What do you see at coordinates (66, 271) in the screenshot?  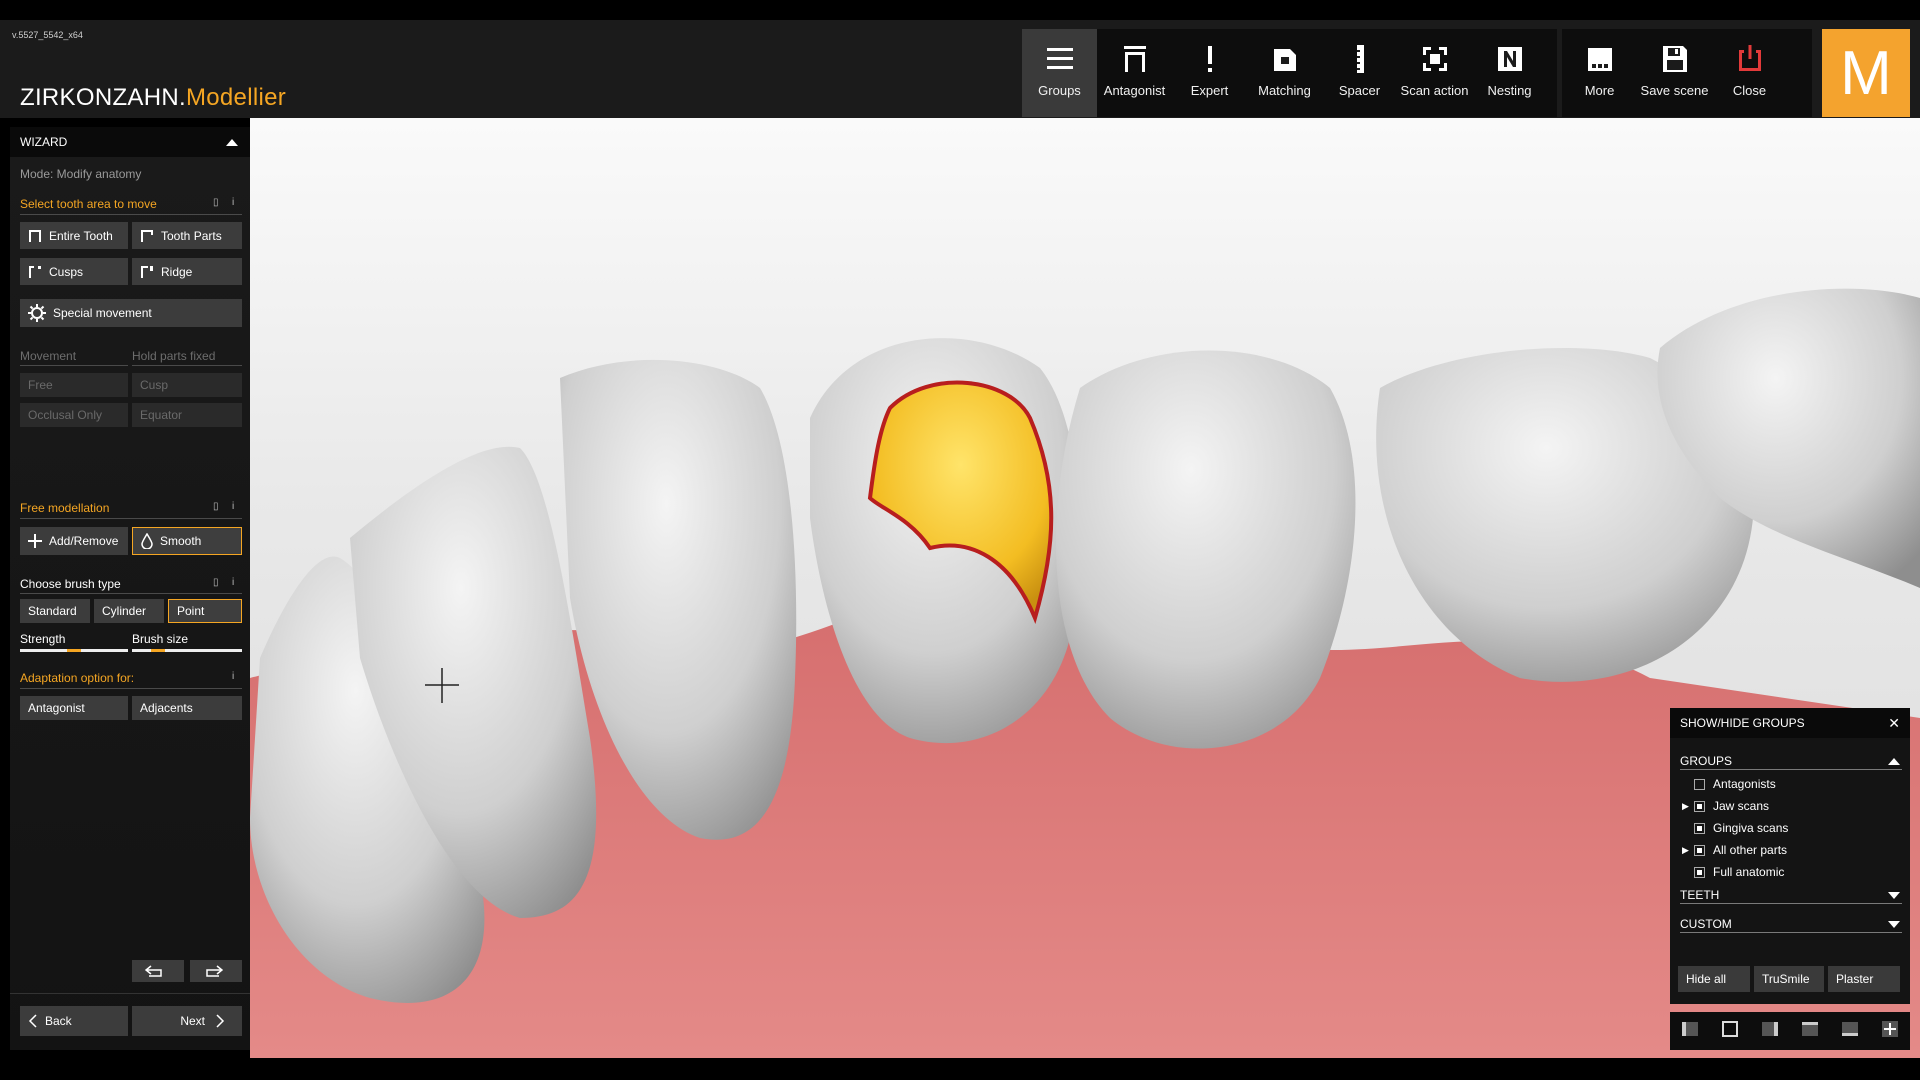 I see `cusps-label: Cusps` at bounding box center [66, 271].